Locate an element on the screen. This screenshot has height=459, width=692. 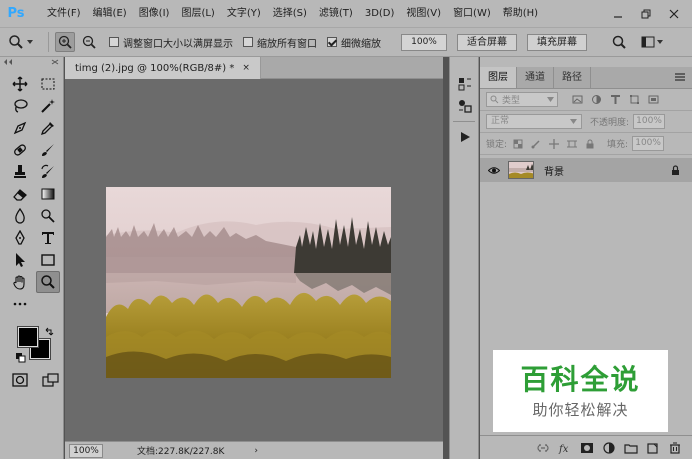
document-tab-close: × is located at coordinates (246, 68).